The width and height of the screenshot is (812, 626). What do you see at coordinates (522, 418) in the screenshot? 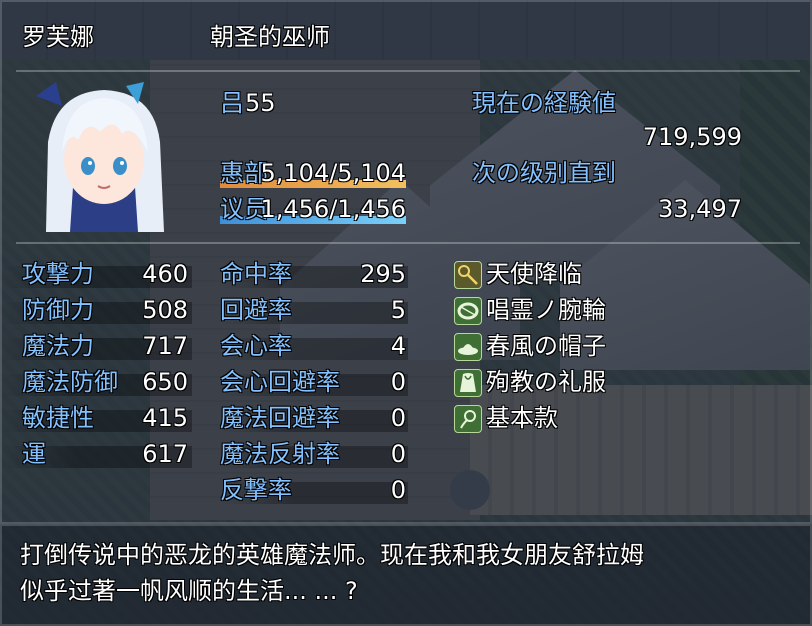
I see `equip-name: 基本款` at bounding box center [522, 418].